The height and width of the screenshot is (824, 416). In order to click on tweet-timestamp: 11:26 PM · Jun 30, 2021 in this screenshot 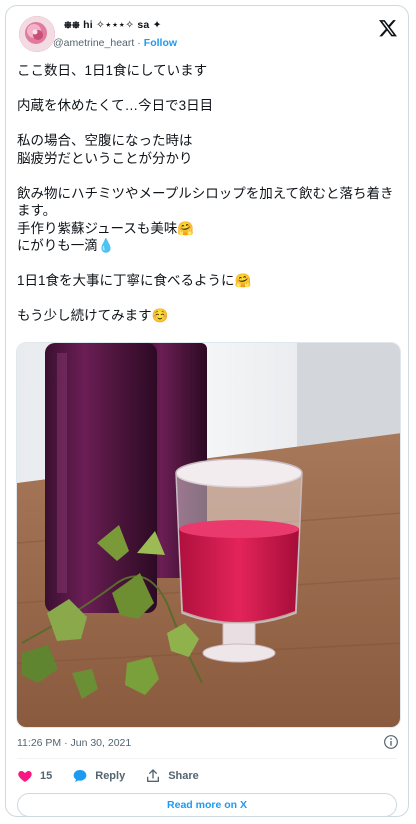, I will do `click(74, 743)`.